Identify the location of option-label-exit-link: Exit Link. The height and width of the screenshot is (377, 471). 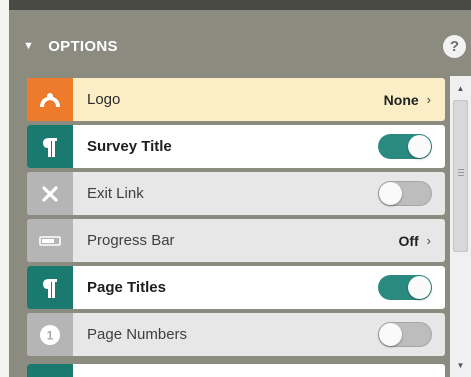
(115, 193).